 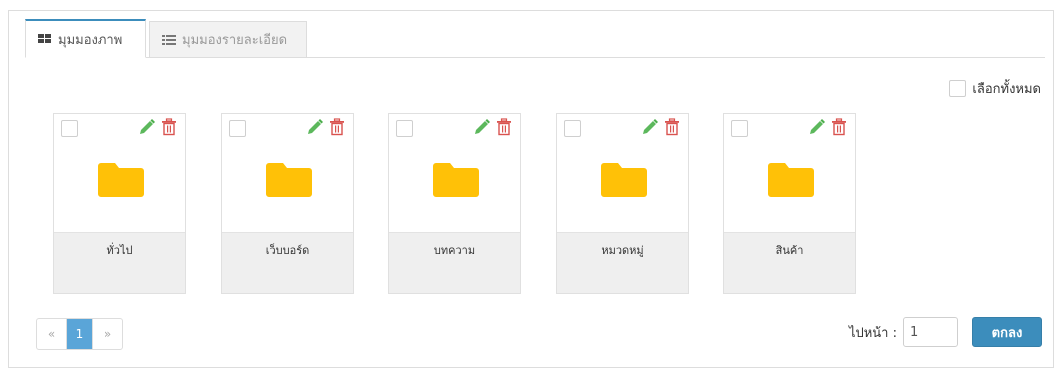 I want to click on folder-card: บทความ, so click(x=454, y=203).